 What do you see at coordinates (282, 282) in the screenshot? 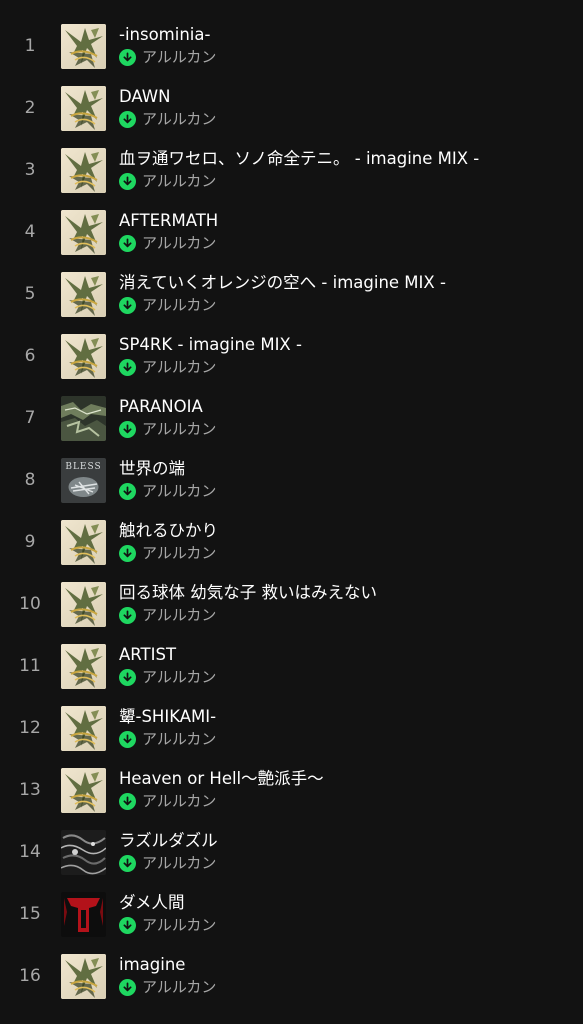
I see `track-title: 消えていくオレンジの空へ - imagine MIX -` at bounding box center [282, 282].